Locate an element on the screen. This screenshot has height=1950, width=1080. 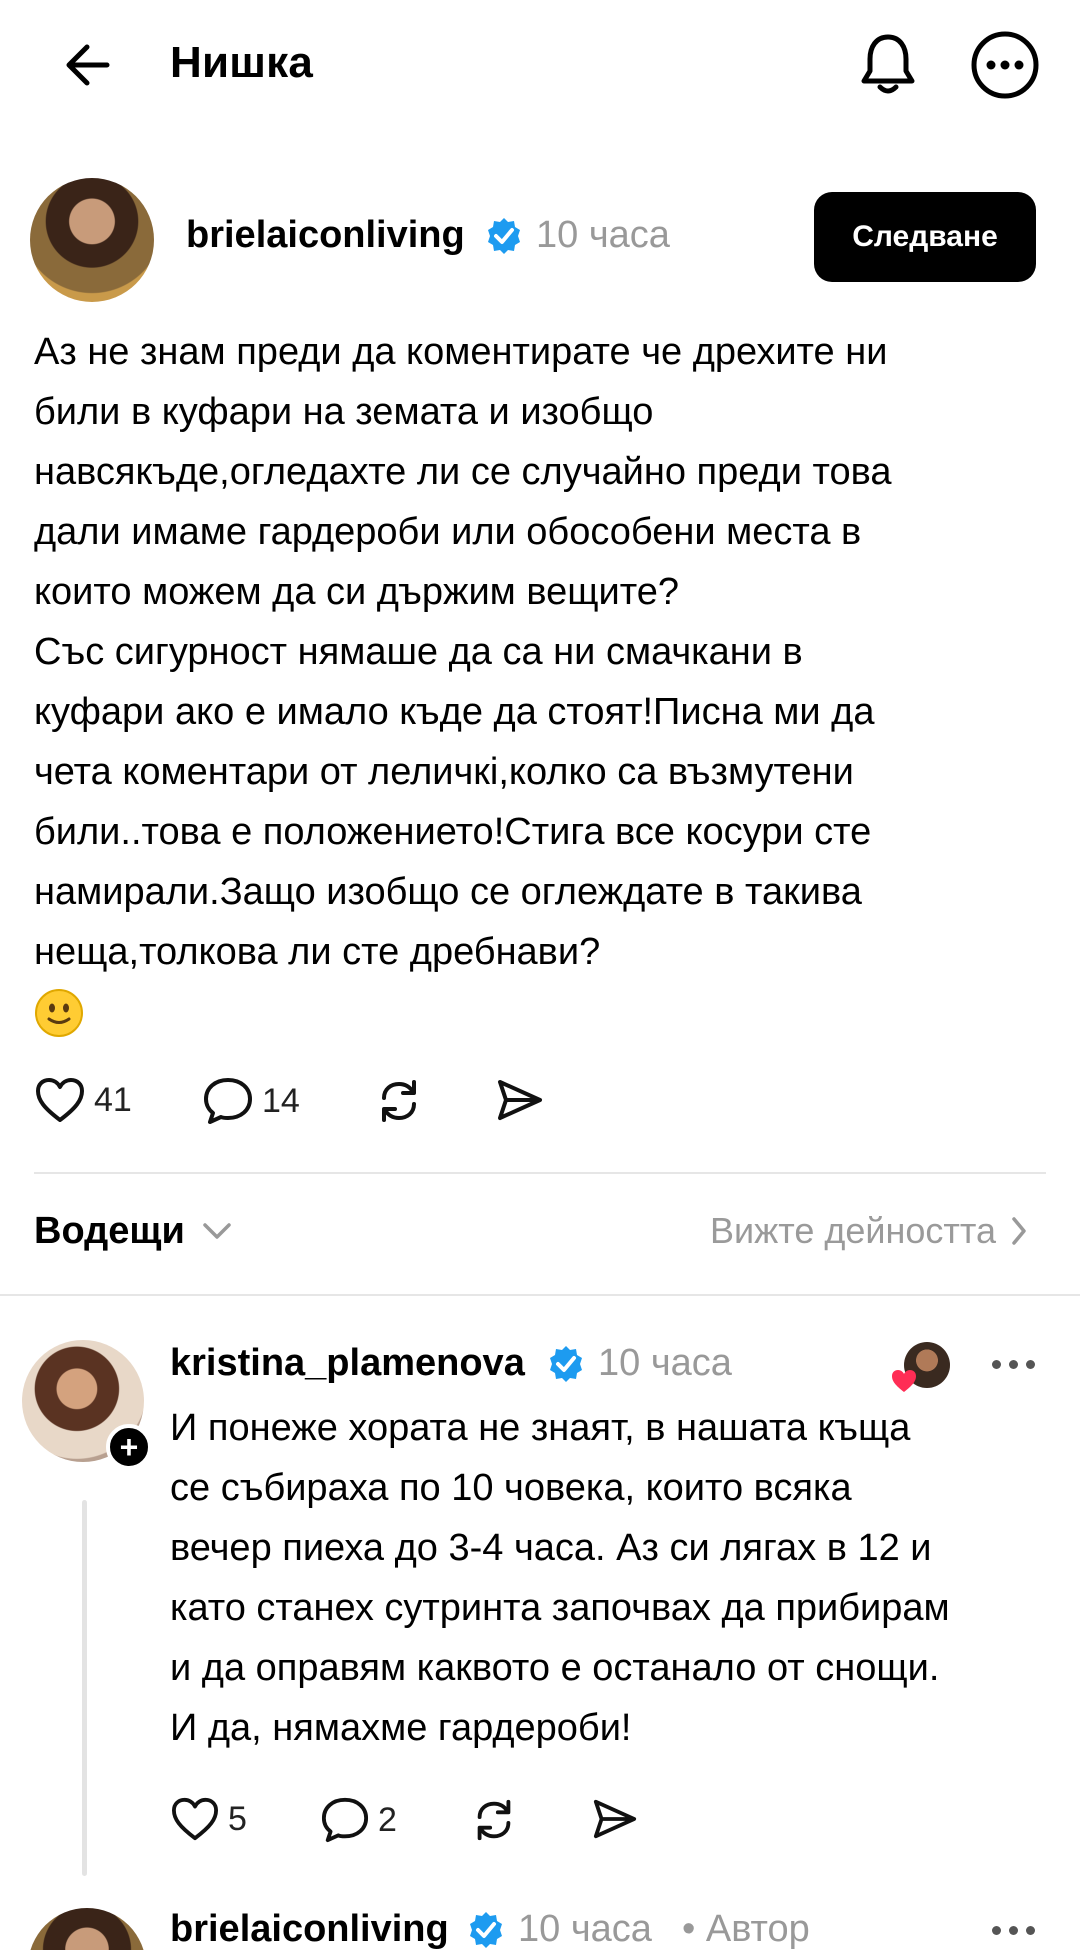
back-button is located at coordinates (87, 65).